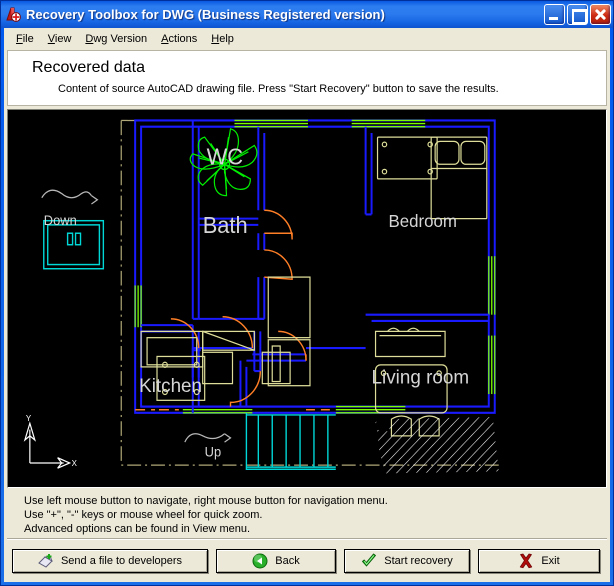 This screenshot has width=614, height=586. What do you see at coordinates (421, 377) in the screenshot?
I see `room-label-living-room: Living room` at bounding box center [421, 377].